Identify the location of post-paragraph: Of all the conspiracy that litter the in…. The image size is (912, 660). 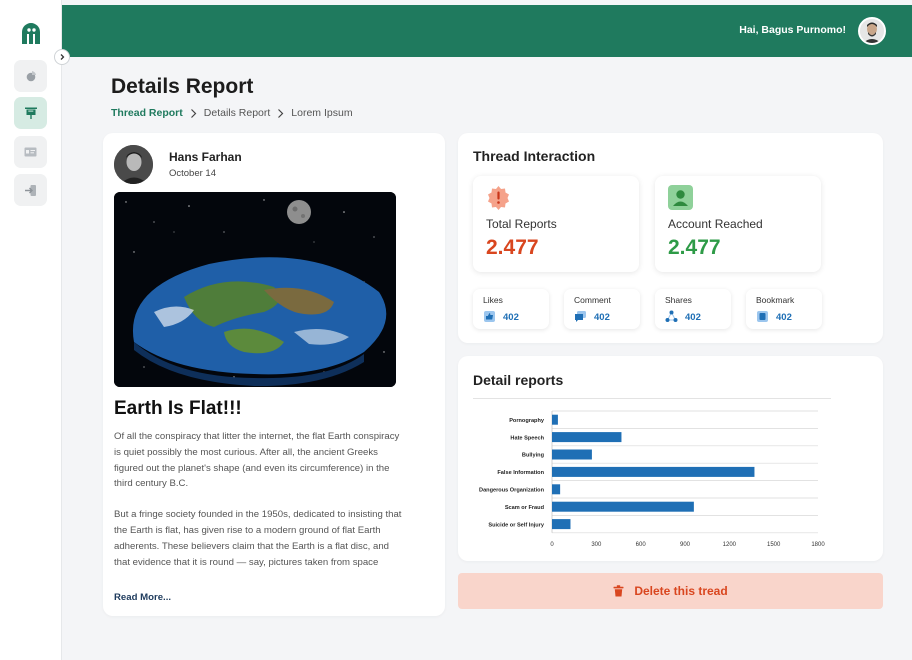
(257, 460).